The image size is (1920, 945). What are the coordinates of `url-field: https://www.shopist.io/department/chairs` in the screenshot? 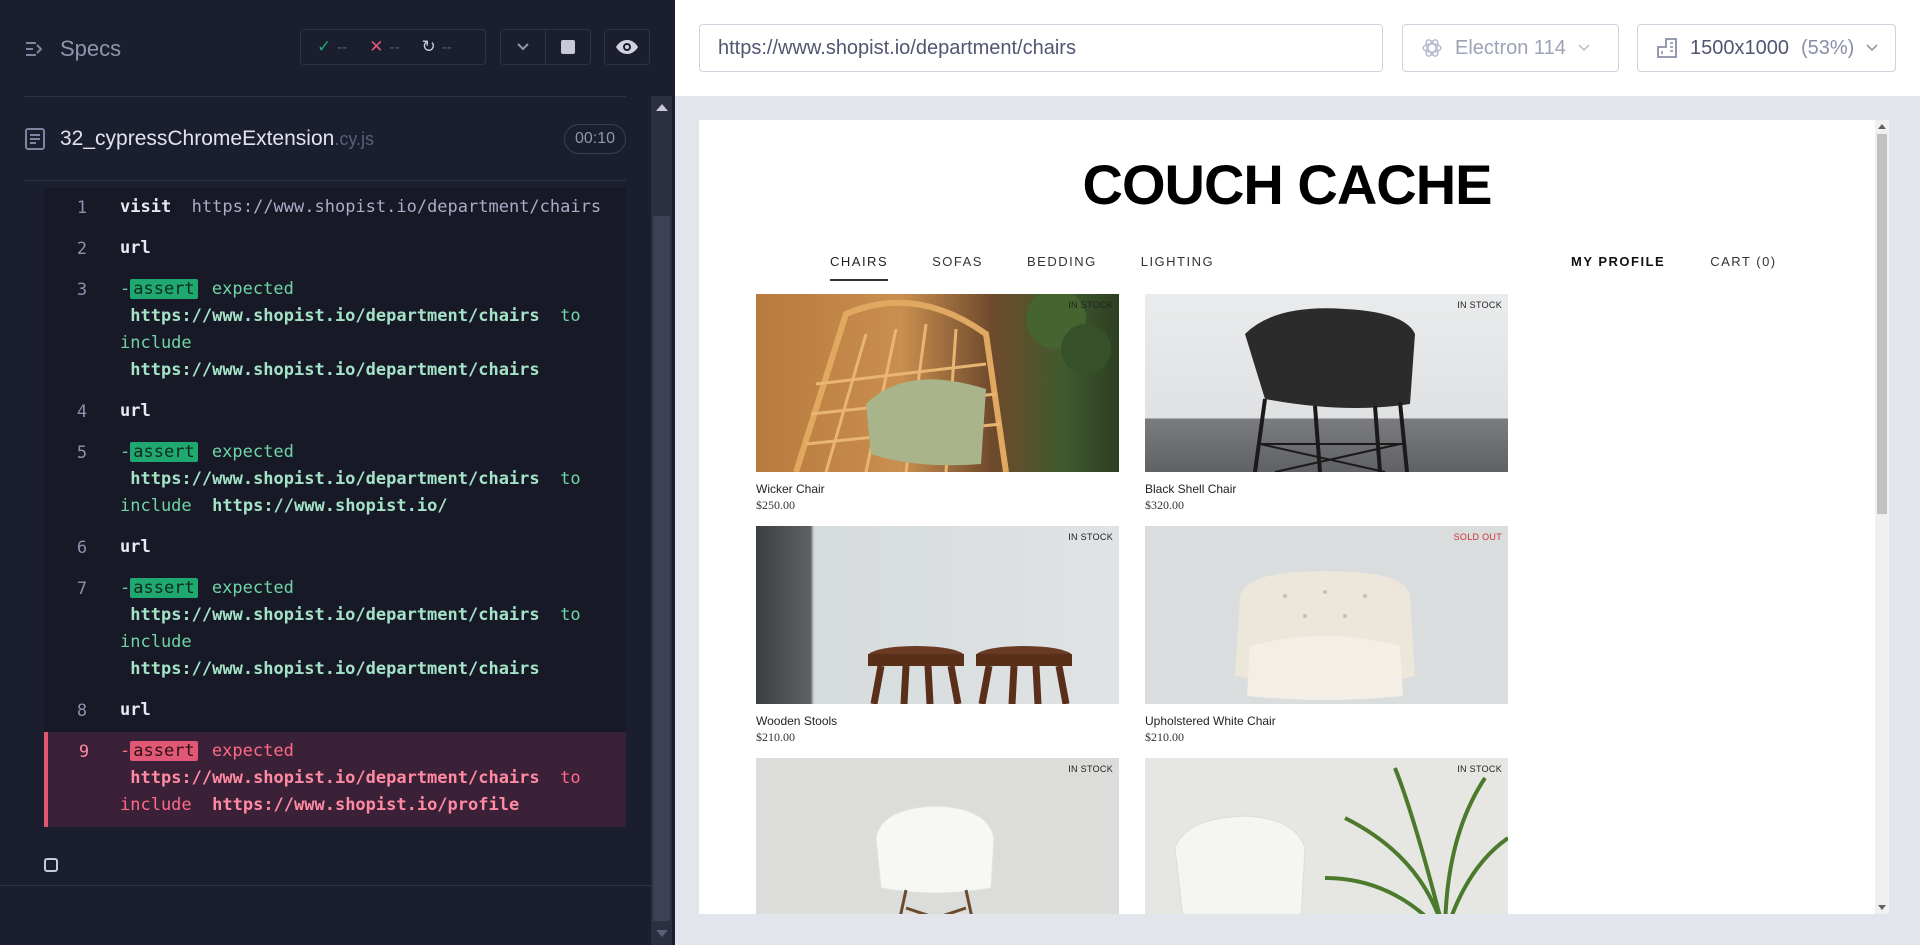 It's located at (1041, 48).